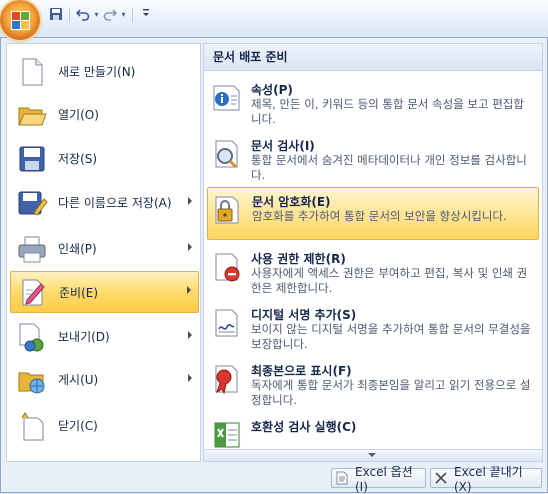 This screenshot has height=494, width=548. Describe the element at coordinates (101, 15) in the screenshot. I see `quick-access-toolbar: ▾ ▾` at that location.